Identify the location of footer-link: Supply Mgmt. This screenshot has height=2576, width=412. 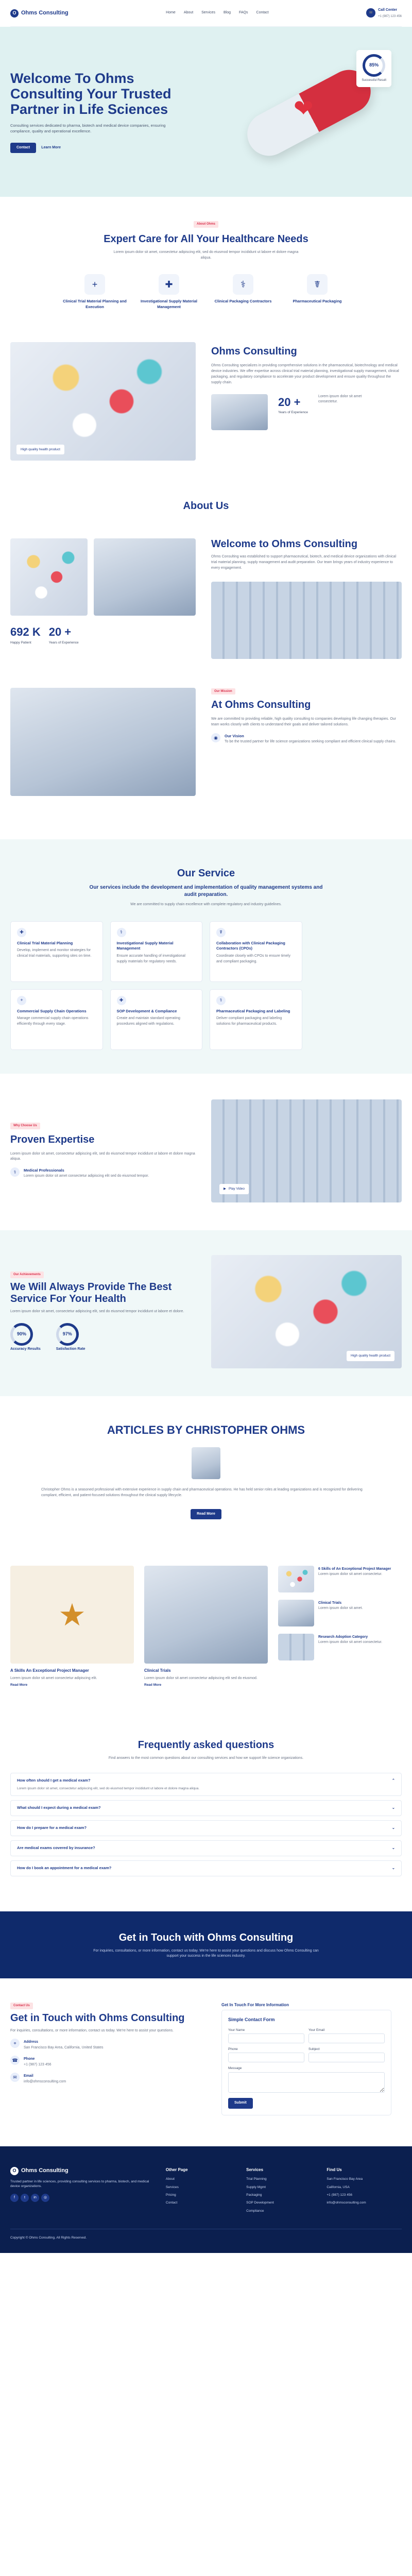
(278, 2187).